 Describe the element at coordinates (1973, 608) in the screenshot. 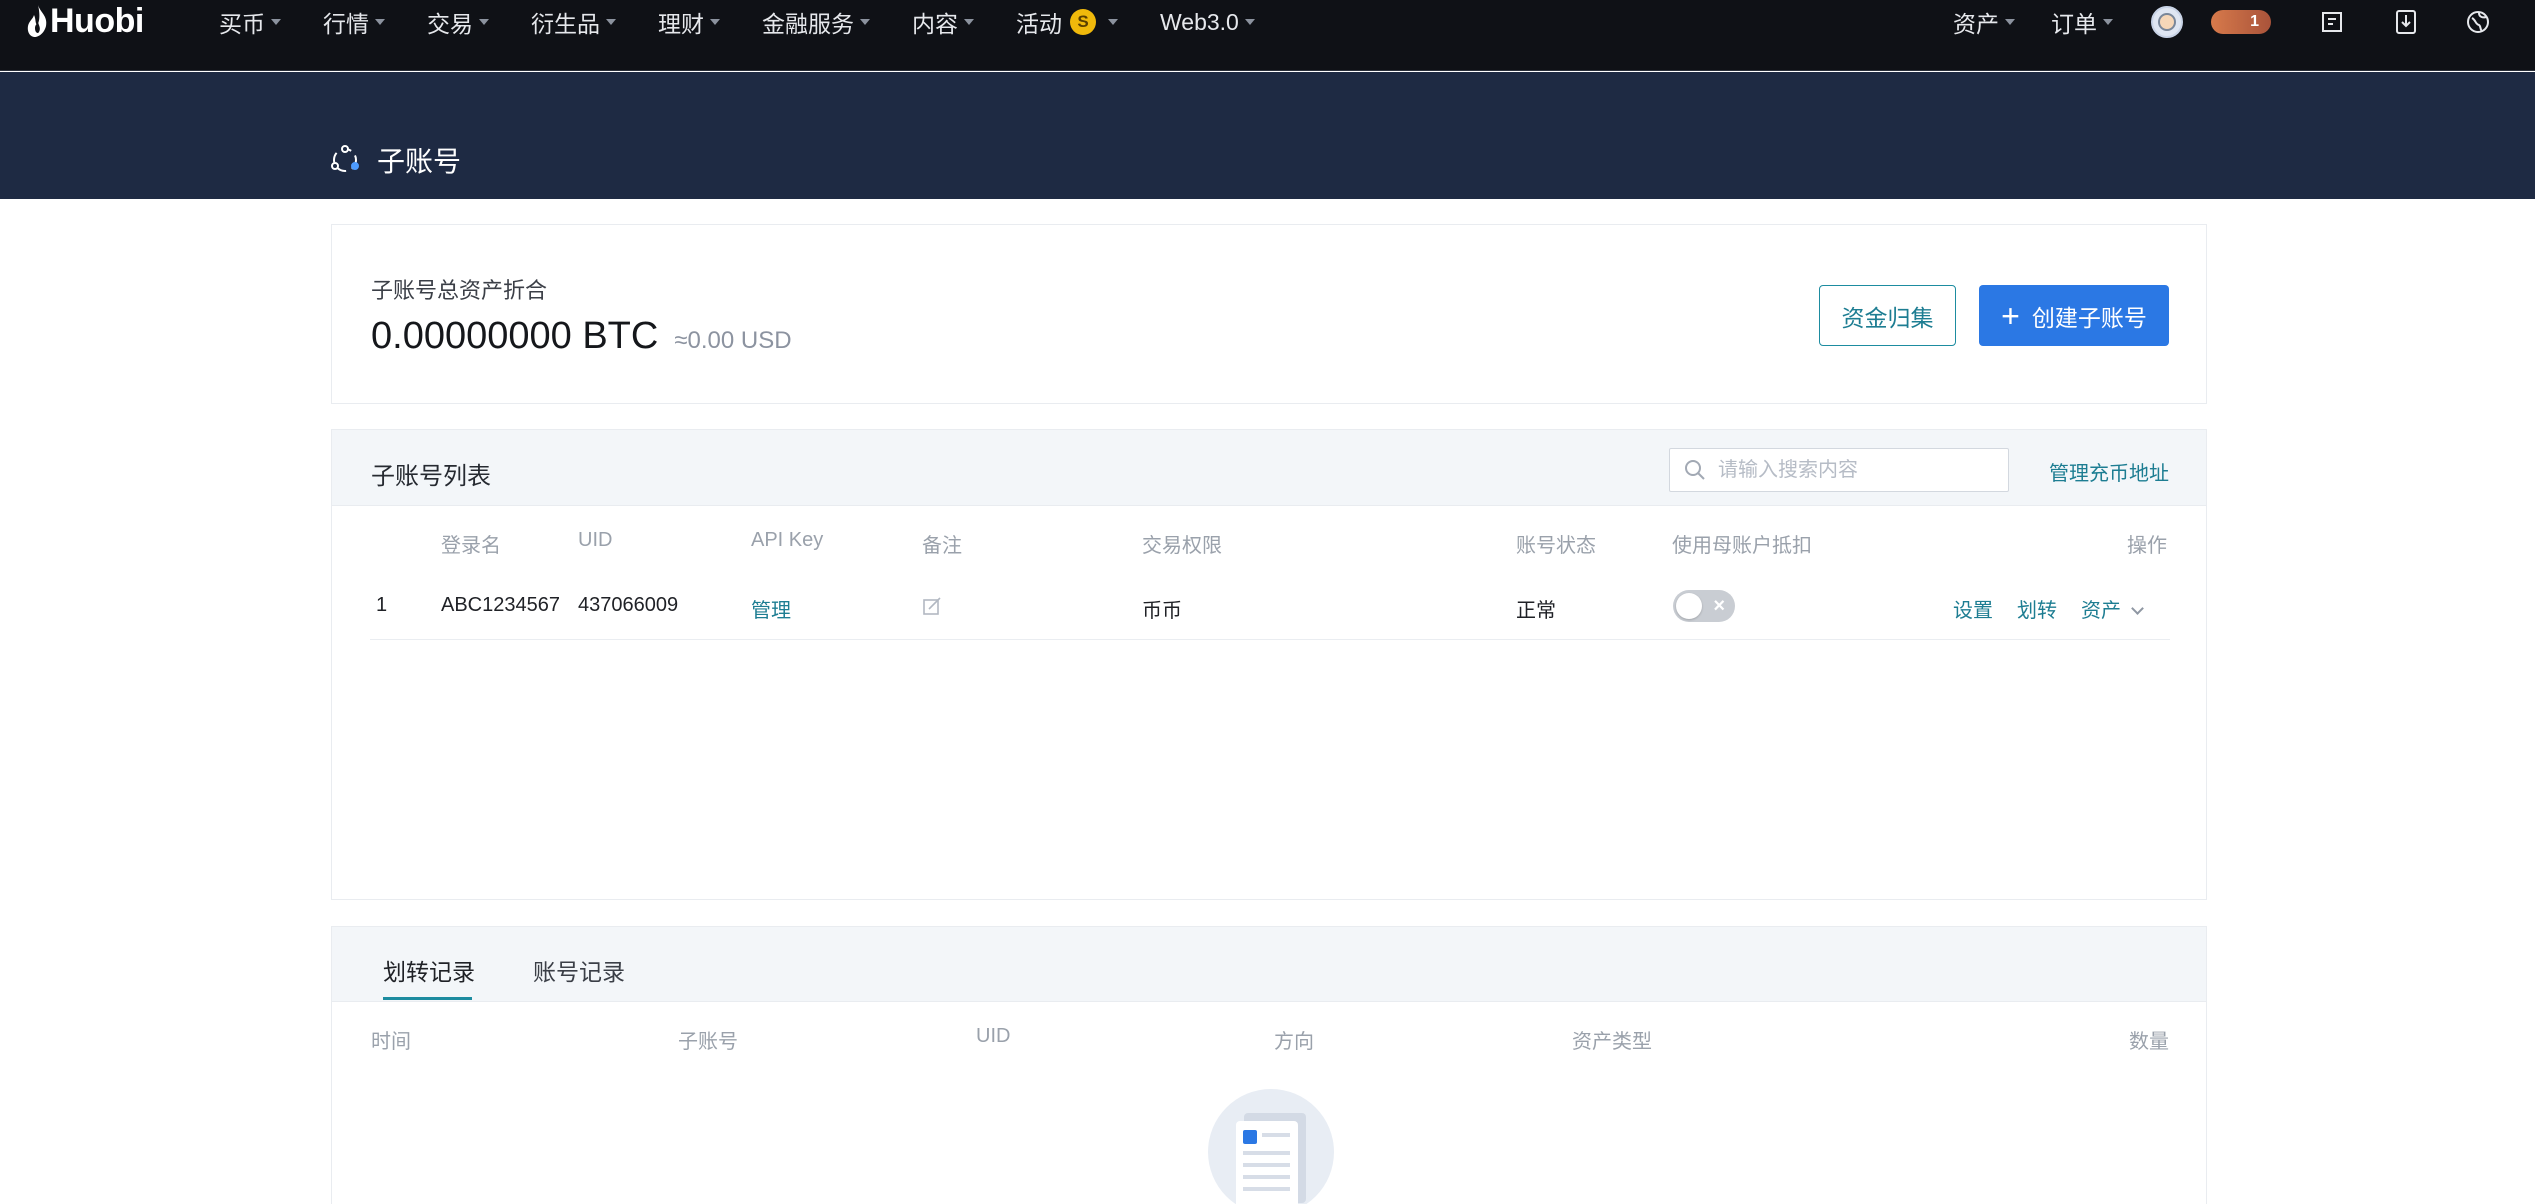

I see `settings-link: 设置` at that location.